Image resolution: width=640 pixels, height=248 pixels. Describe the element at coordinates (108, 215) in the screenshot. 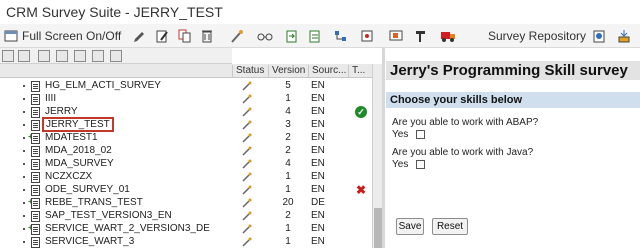

I see `survey-name: SAP_TEST_VERSION3_EN` at that location.